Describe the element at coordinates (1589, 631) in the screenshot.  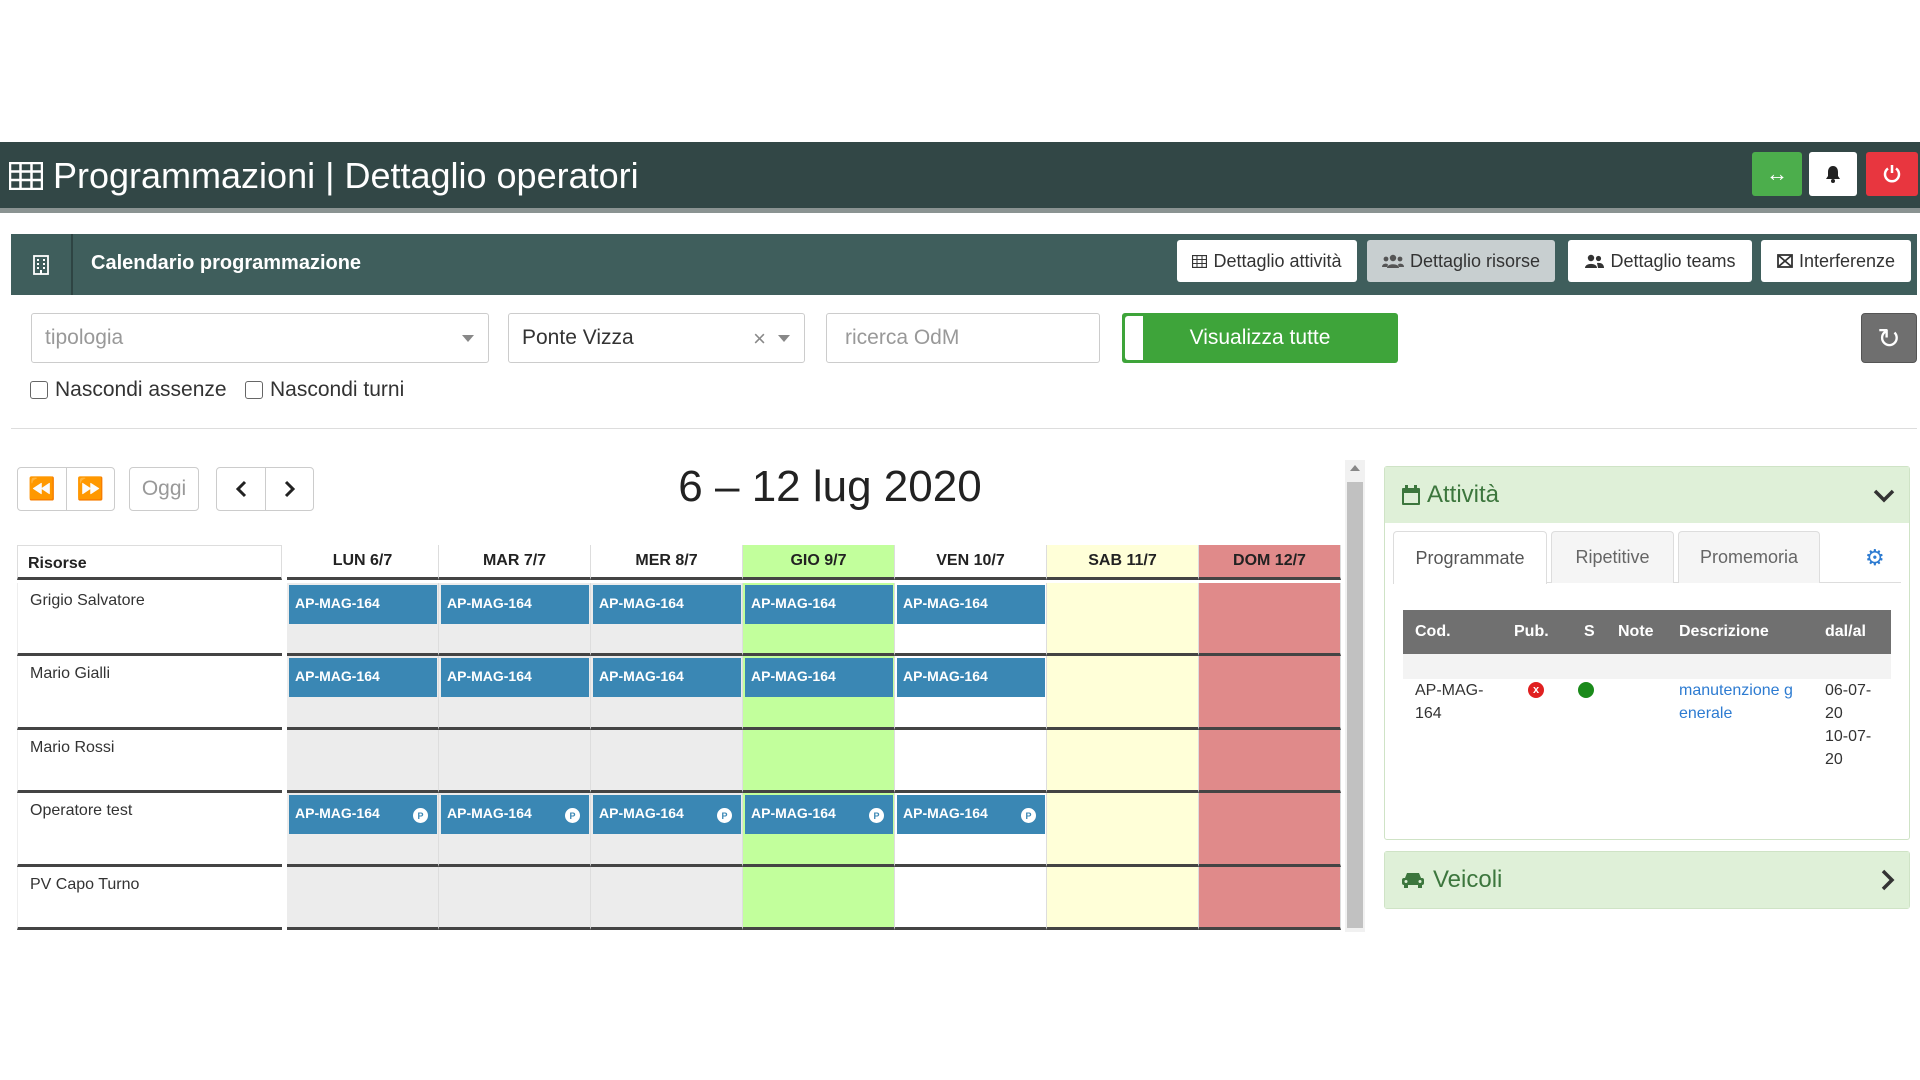
I see `col-s: S` at that location.